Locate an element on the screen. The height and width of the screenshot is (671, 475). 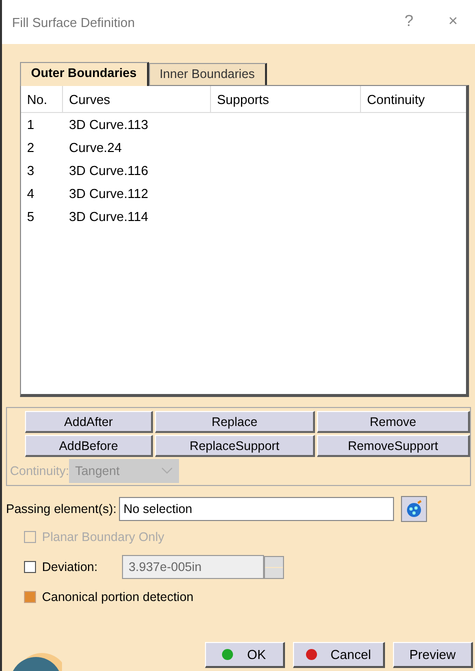
spin-buttons is located at coordinates (274, 567).